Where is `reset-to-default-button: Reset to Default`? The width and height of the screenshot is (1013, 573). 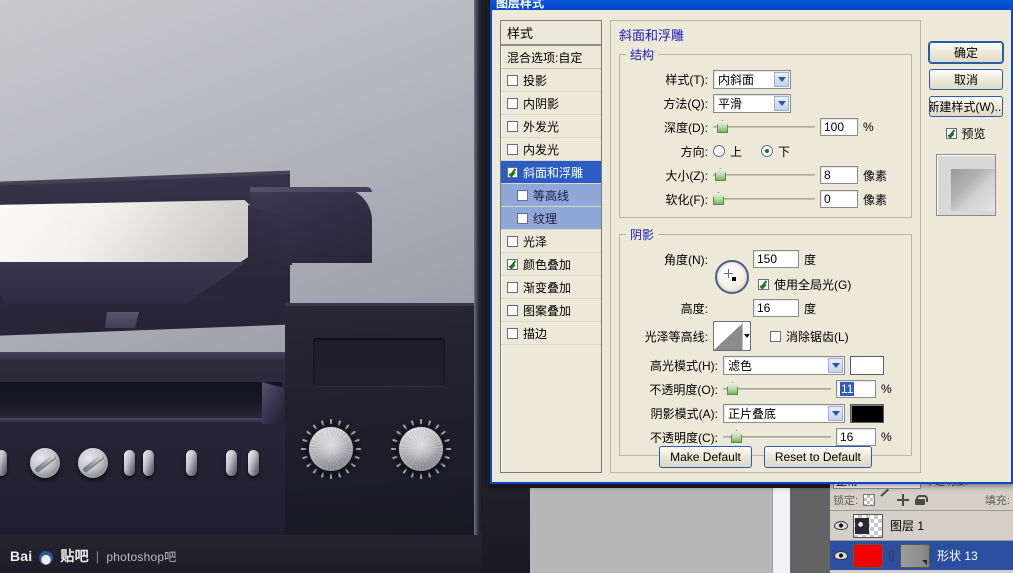
reset-to-default-button: Reset to Default is located at coordinates (817, 457).